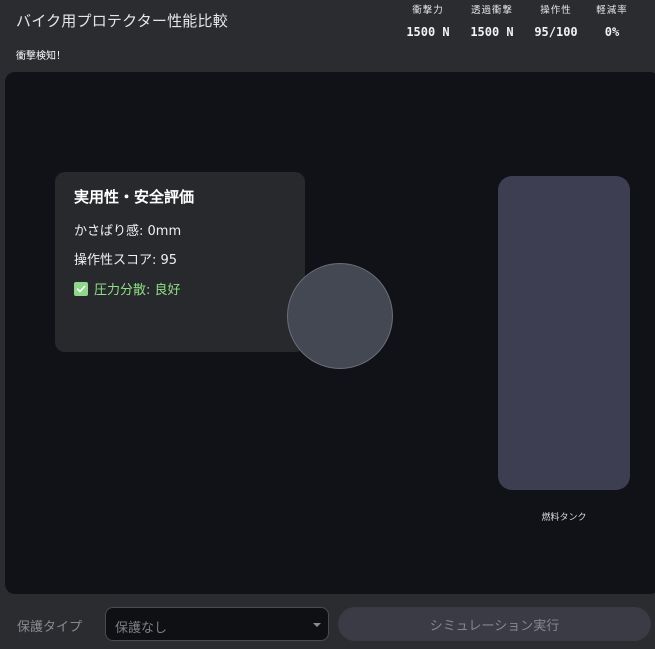 The height and width of the screenshot is (649, 655). What do you see at coordinates (137, 290) in the screenshot?
I see `pressure-status-label: 圧力分散: 良好` at bounding box center [137, 290].